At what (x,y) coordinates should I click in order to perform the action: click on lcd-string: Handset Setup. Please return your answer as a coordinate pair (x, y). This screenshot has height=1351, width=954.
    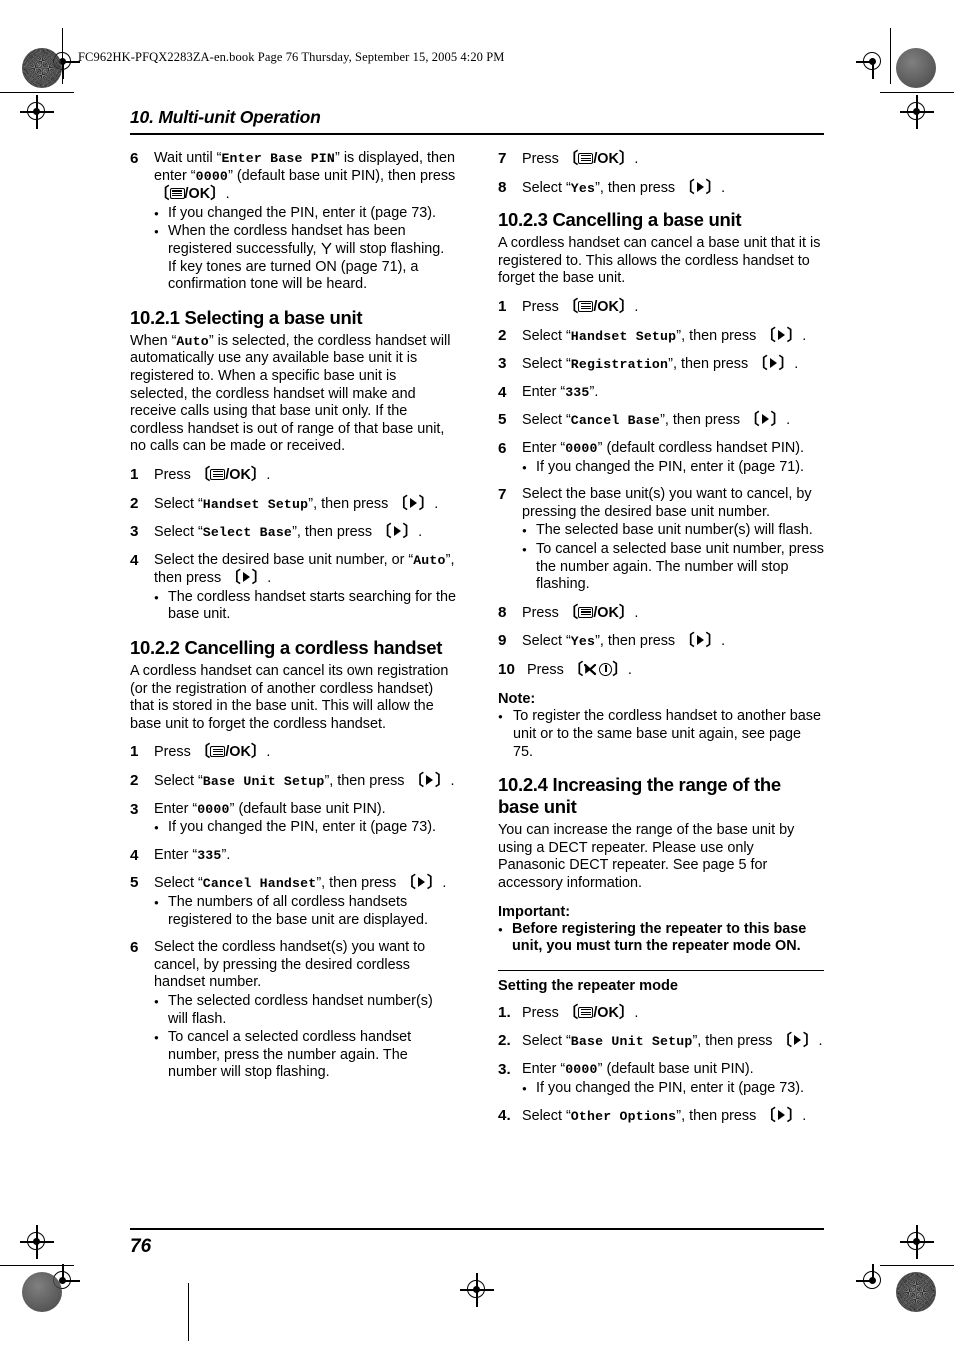
    Looking at the image, I should click on (255, 504).